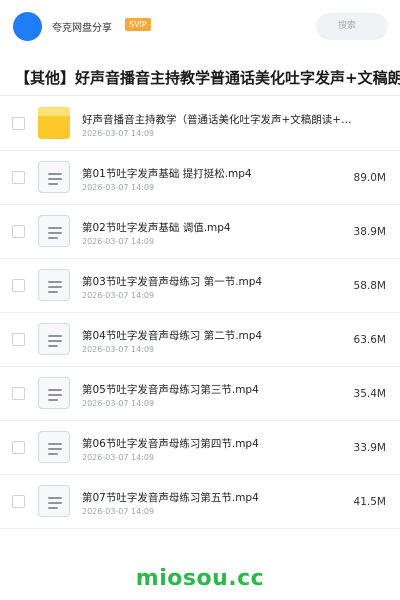 Image resolution: width=400 pixels, height=600 pixels. Describe the element at coordinates (200, 578) in the screenshot. I see `site-watermark: miosou.cc` at that location.